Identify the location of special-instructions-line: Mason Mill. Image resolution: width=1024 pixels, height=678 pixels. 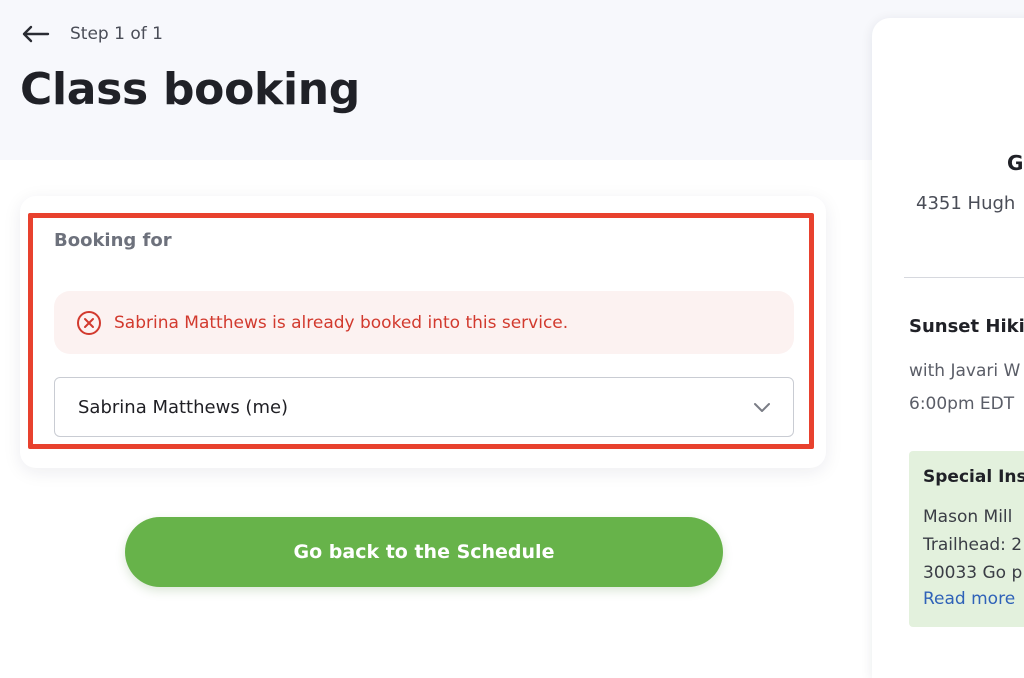
(968, 517).